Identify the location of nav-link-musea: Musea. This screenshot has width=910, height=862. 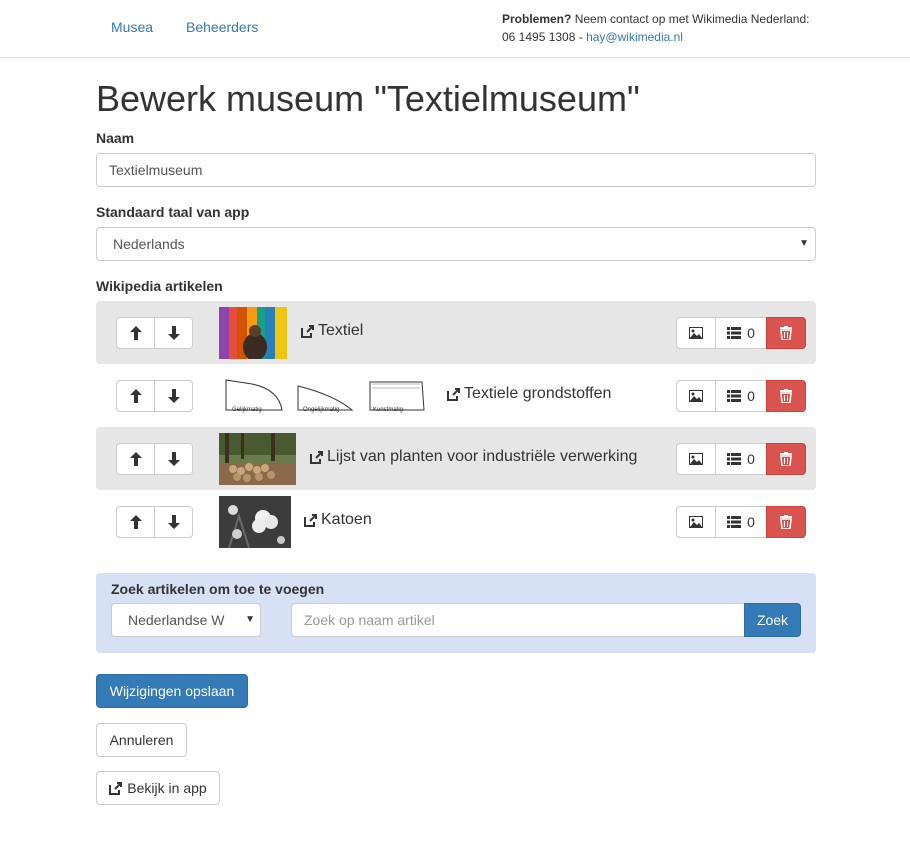
(132, 27).